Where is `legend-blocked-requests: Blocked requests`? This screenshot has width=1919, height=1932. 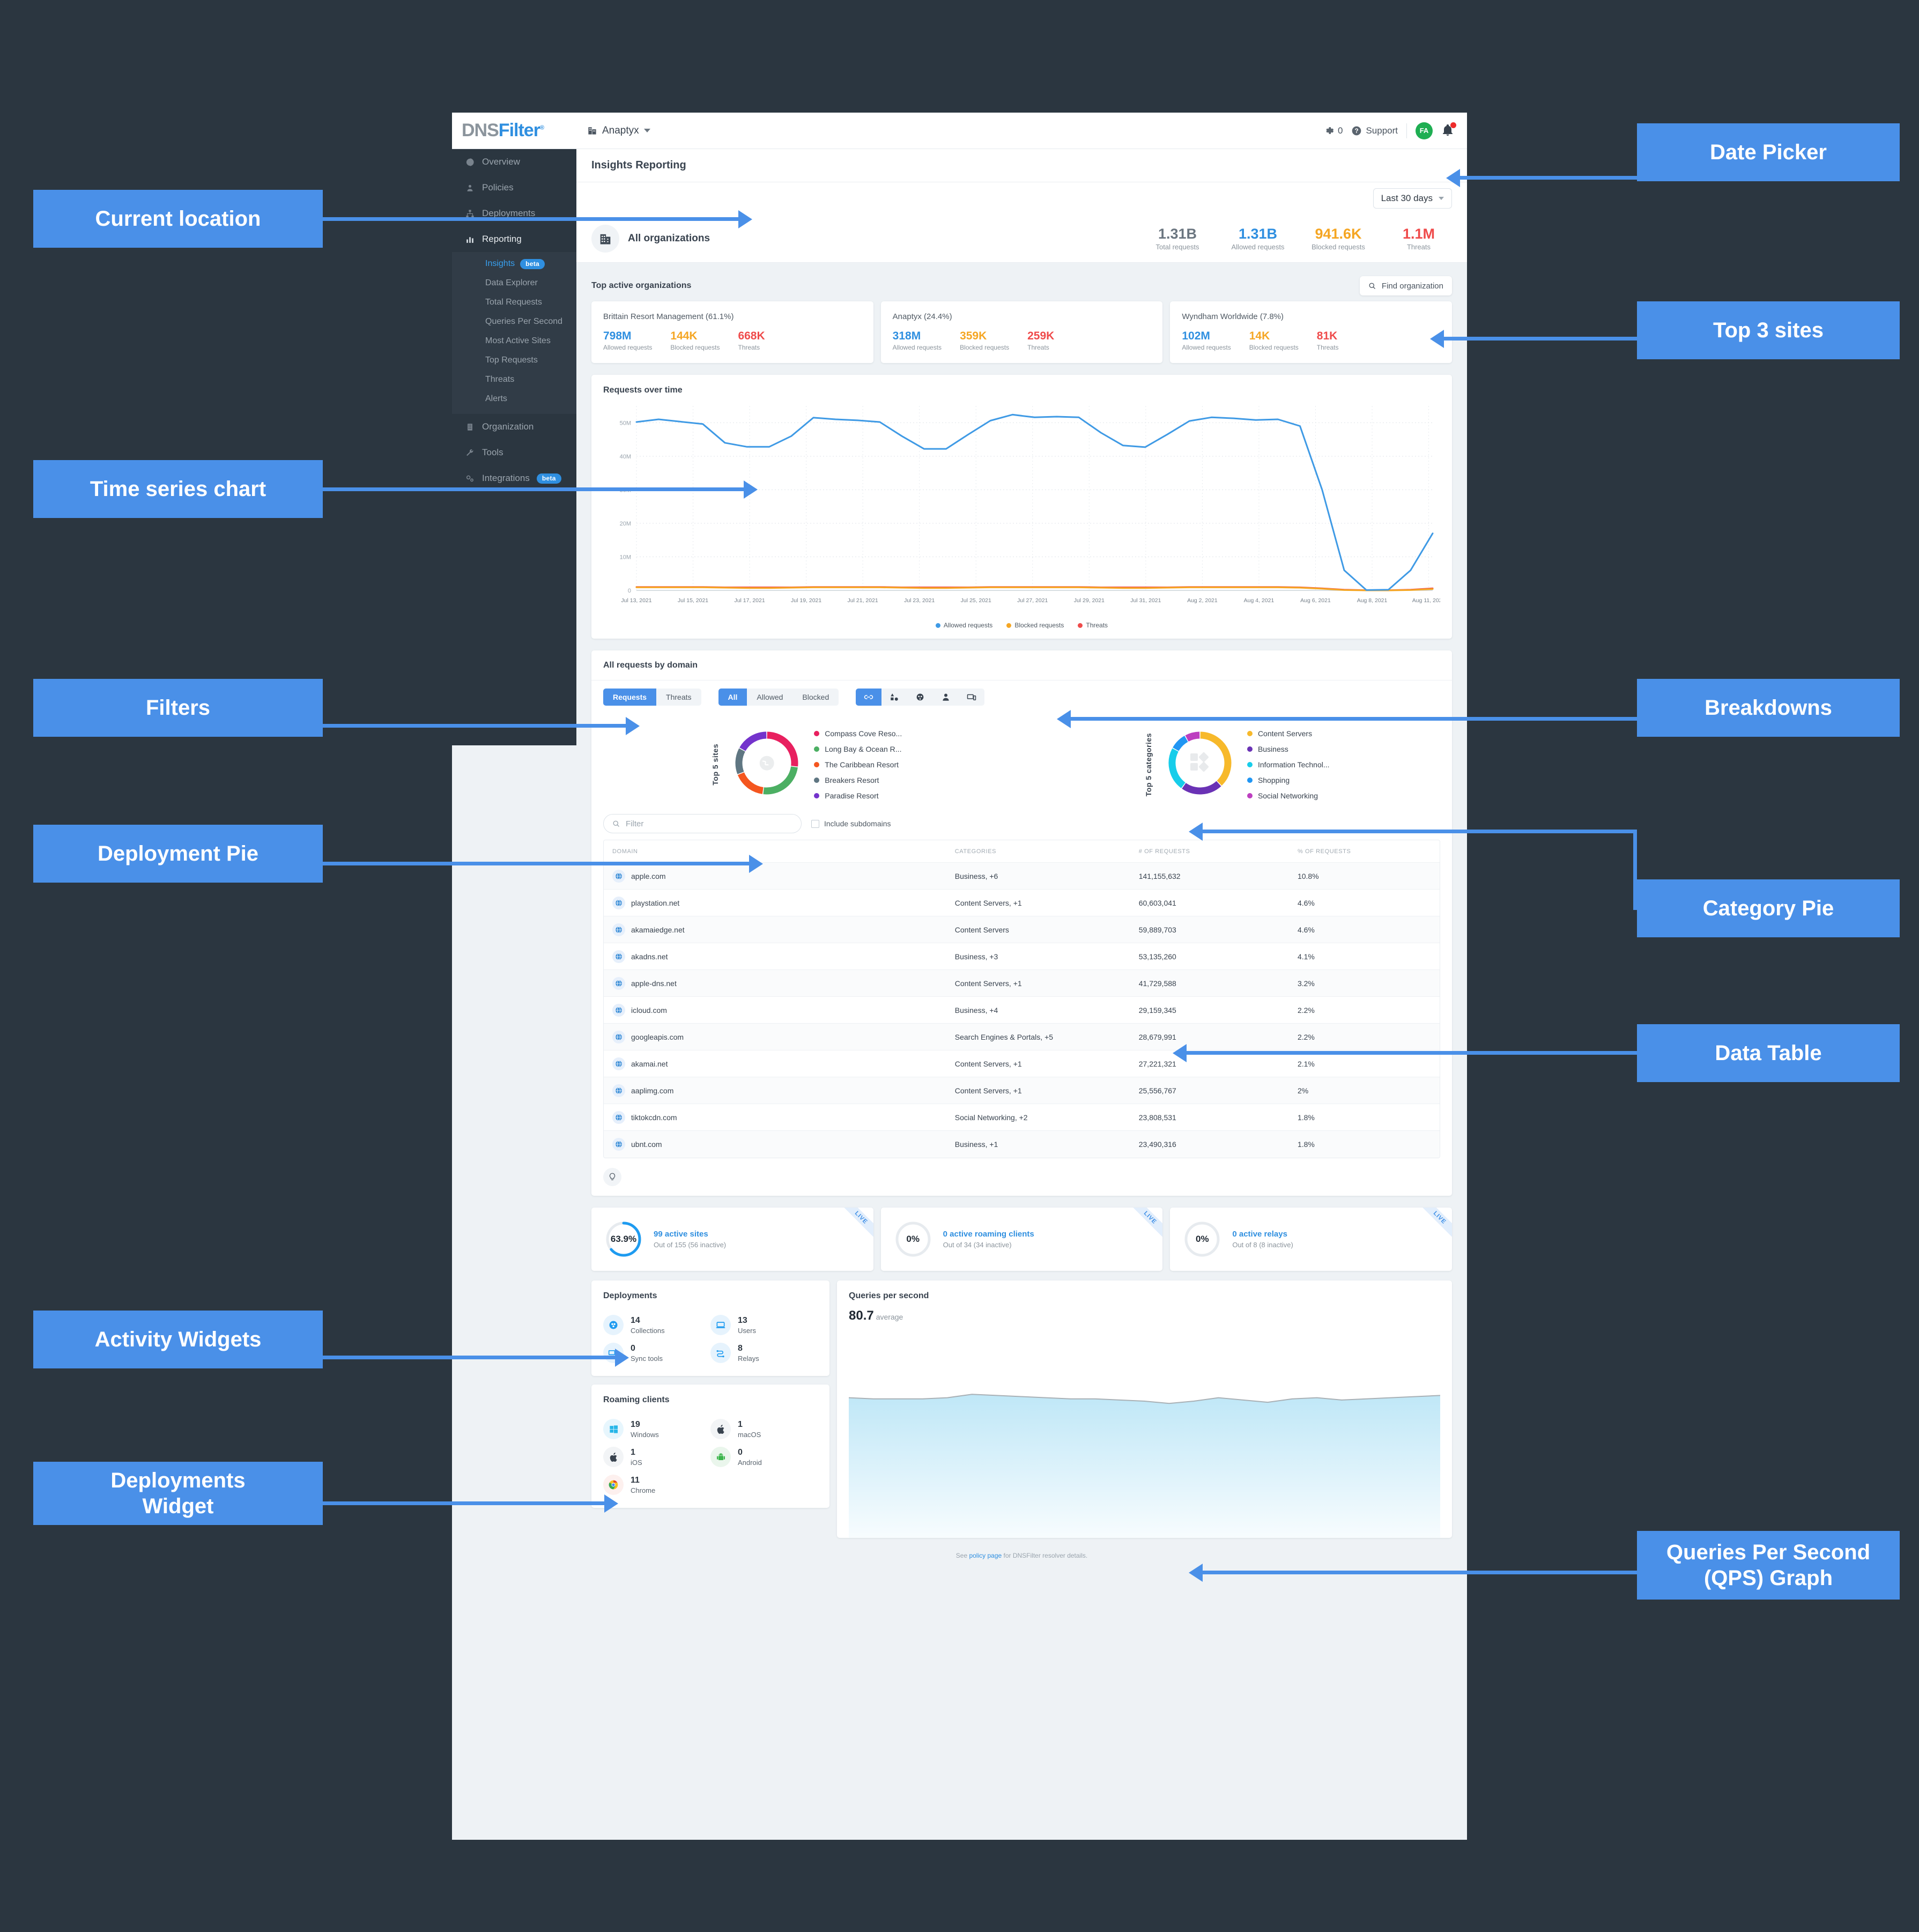 legend-blocked-requests: Blocked requests is located at coordinates (1035, 625).